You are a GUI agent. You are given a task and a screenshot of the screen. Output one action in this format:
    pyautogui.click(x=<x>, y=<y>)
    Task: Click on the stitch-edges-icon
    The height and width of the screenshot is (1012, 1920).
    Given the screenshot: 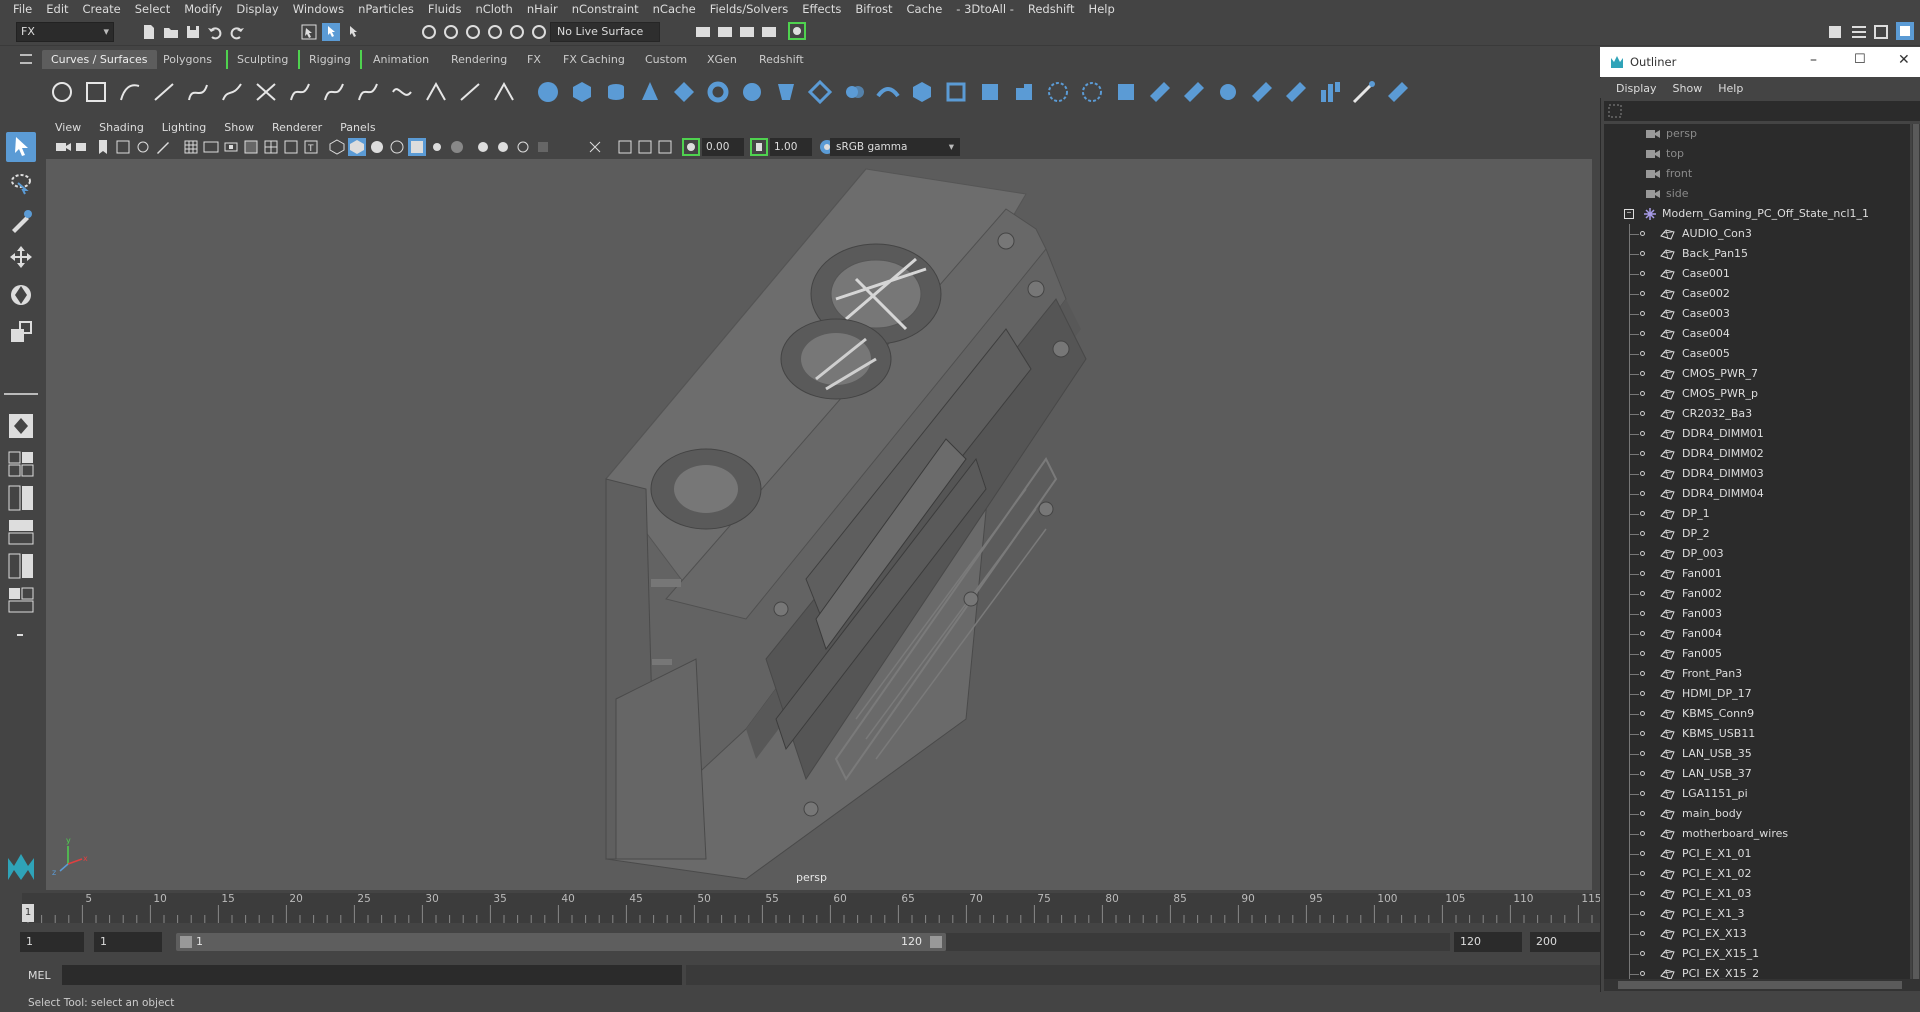 What is the action you would take?
    pyautogui.click(x=1160, y=92)
    